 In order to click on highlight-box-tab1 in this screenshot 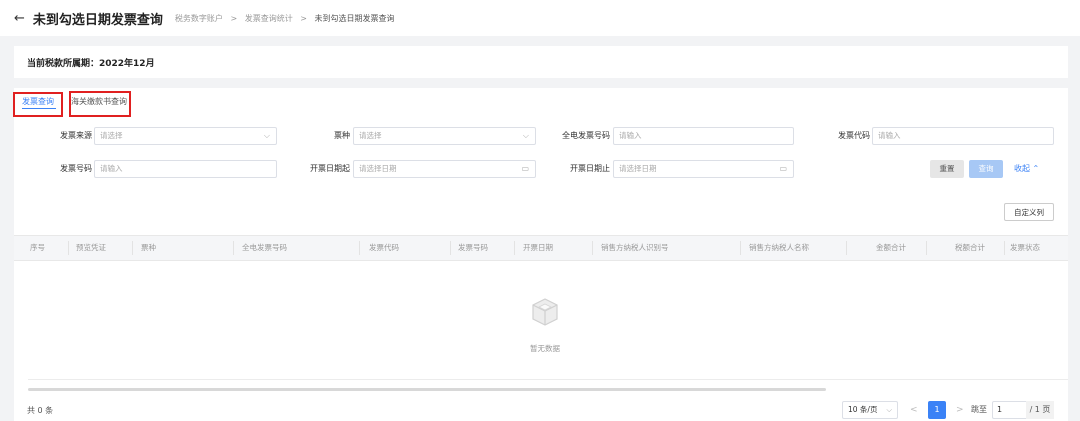, I will do `click(38, 104)`.